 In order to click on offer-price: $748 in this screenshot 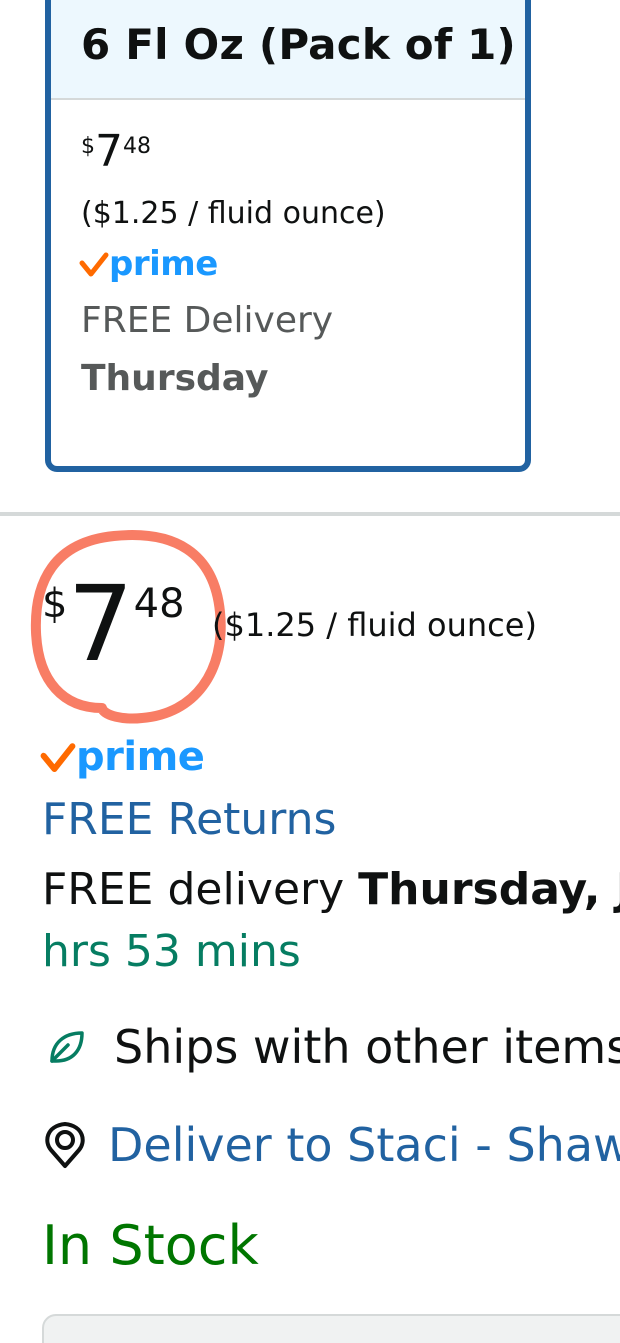, I will do `click(113, 624)`.